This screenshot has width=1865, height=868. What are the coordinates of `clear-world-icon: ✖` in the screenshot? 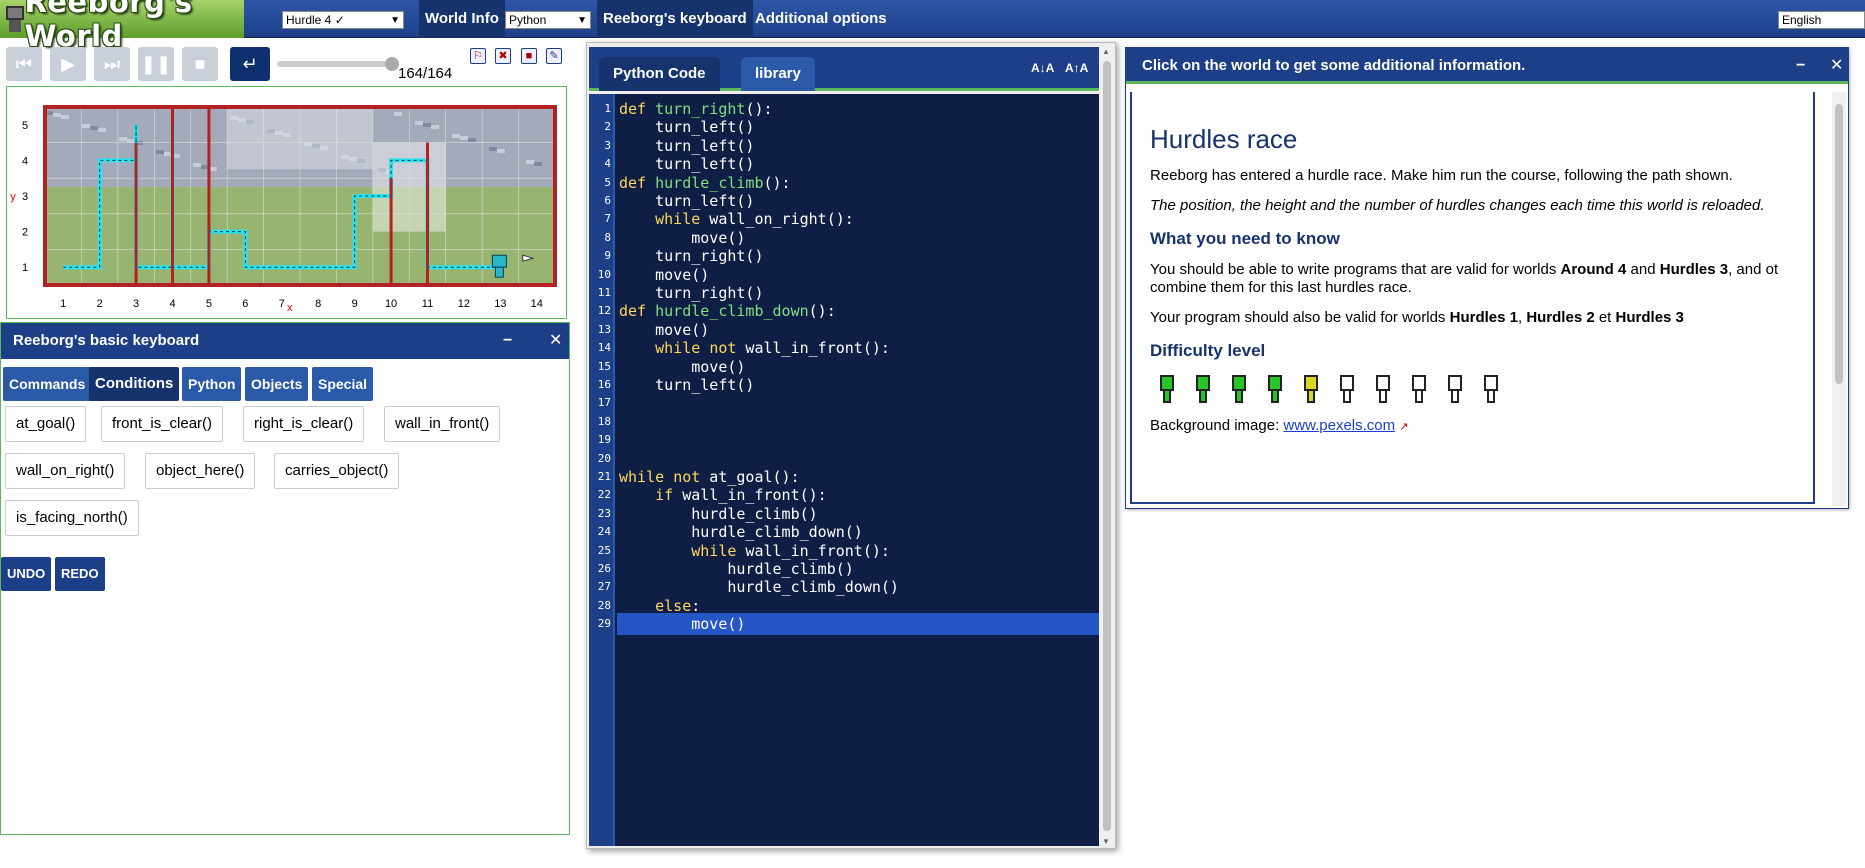 It's located at (503, 56).